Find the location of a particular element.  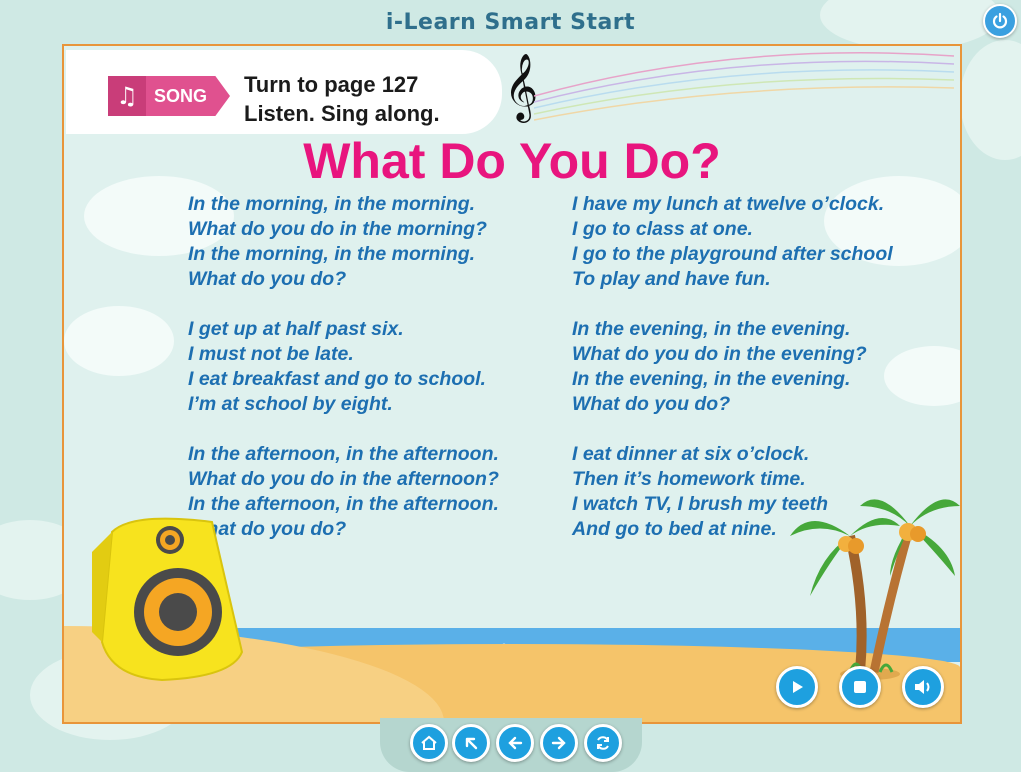

palm-tree-illustration is located at coordinates (875, 589).